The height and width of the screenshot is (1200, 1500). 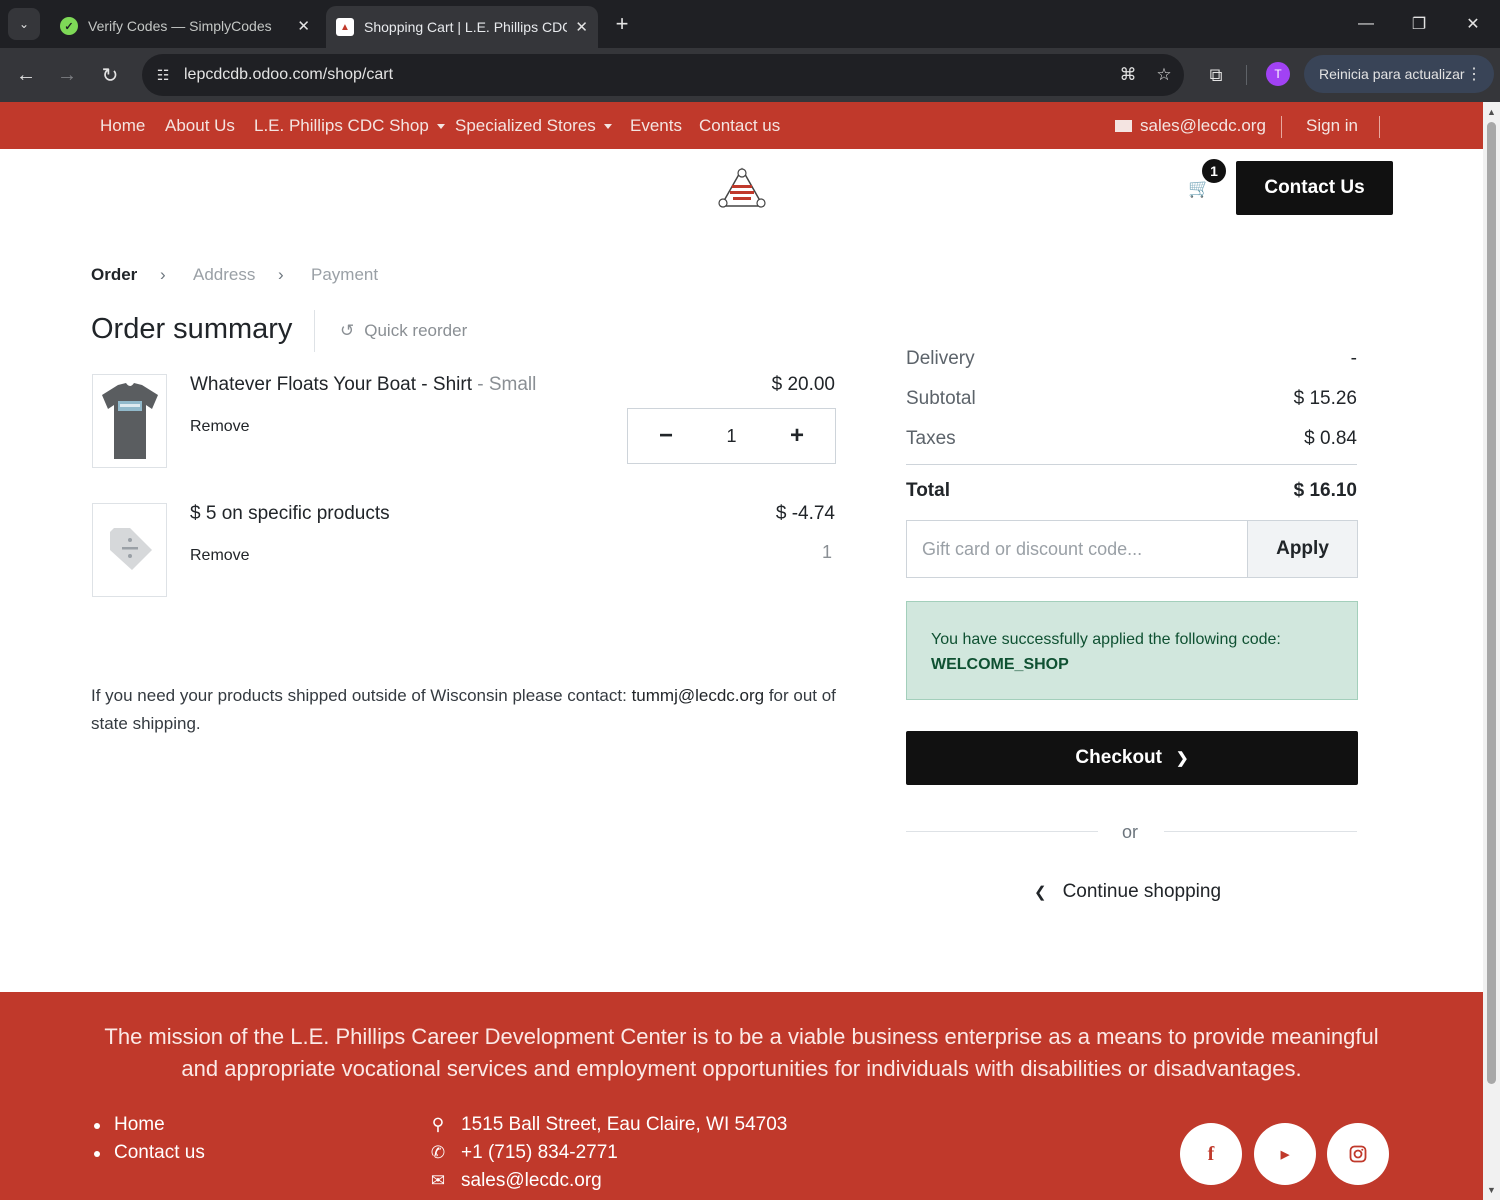 I want to click on promo-code-input, so click(x=1077, y=549).